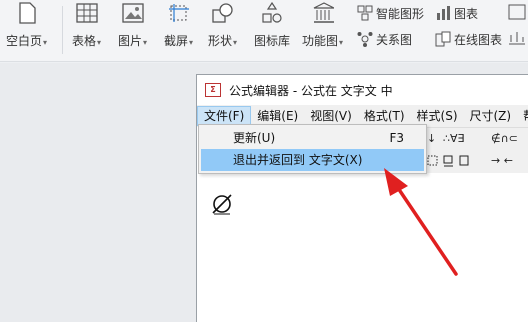 The image size is (528, 322). What do you see at coordinates (220, 41) in the screenshot?
I see `shapes-label: 形状` at bounding box center [220, 41].